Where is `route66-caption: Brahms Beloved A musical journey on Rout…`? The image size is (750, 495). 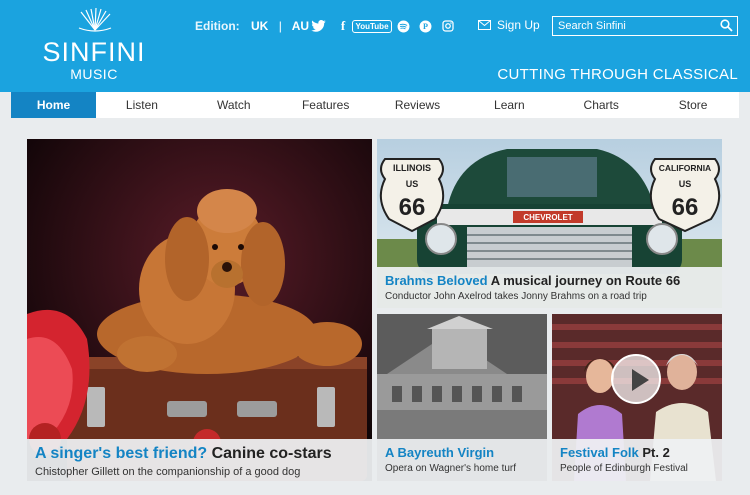 route66-caption: Brahms Beloved A musical journey on Rout… is located at coordinates (549, 287).